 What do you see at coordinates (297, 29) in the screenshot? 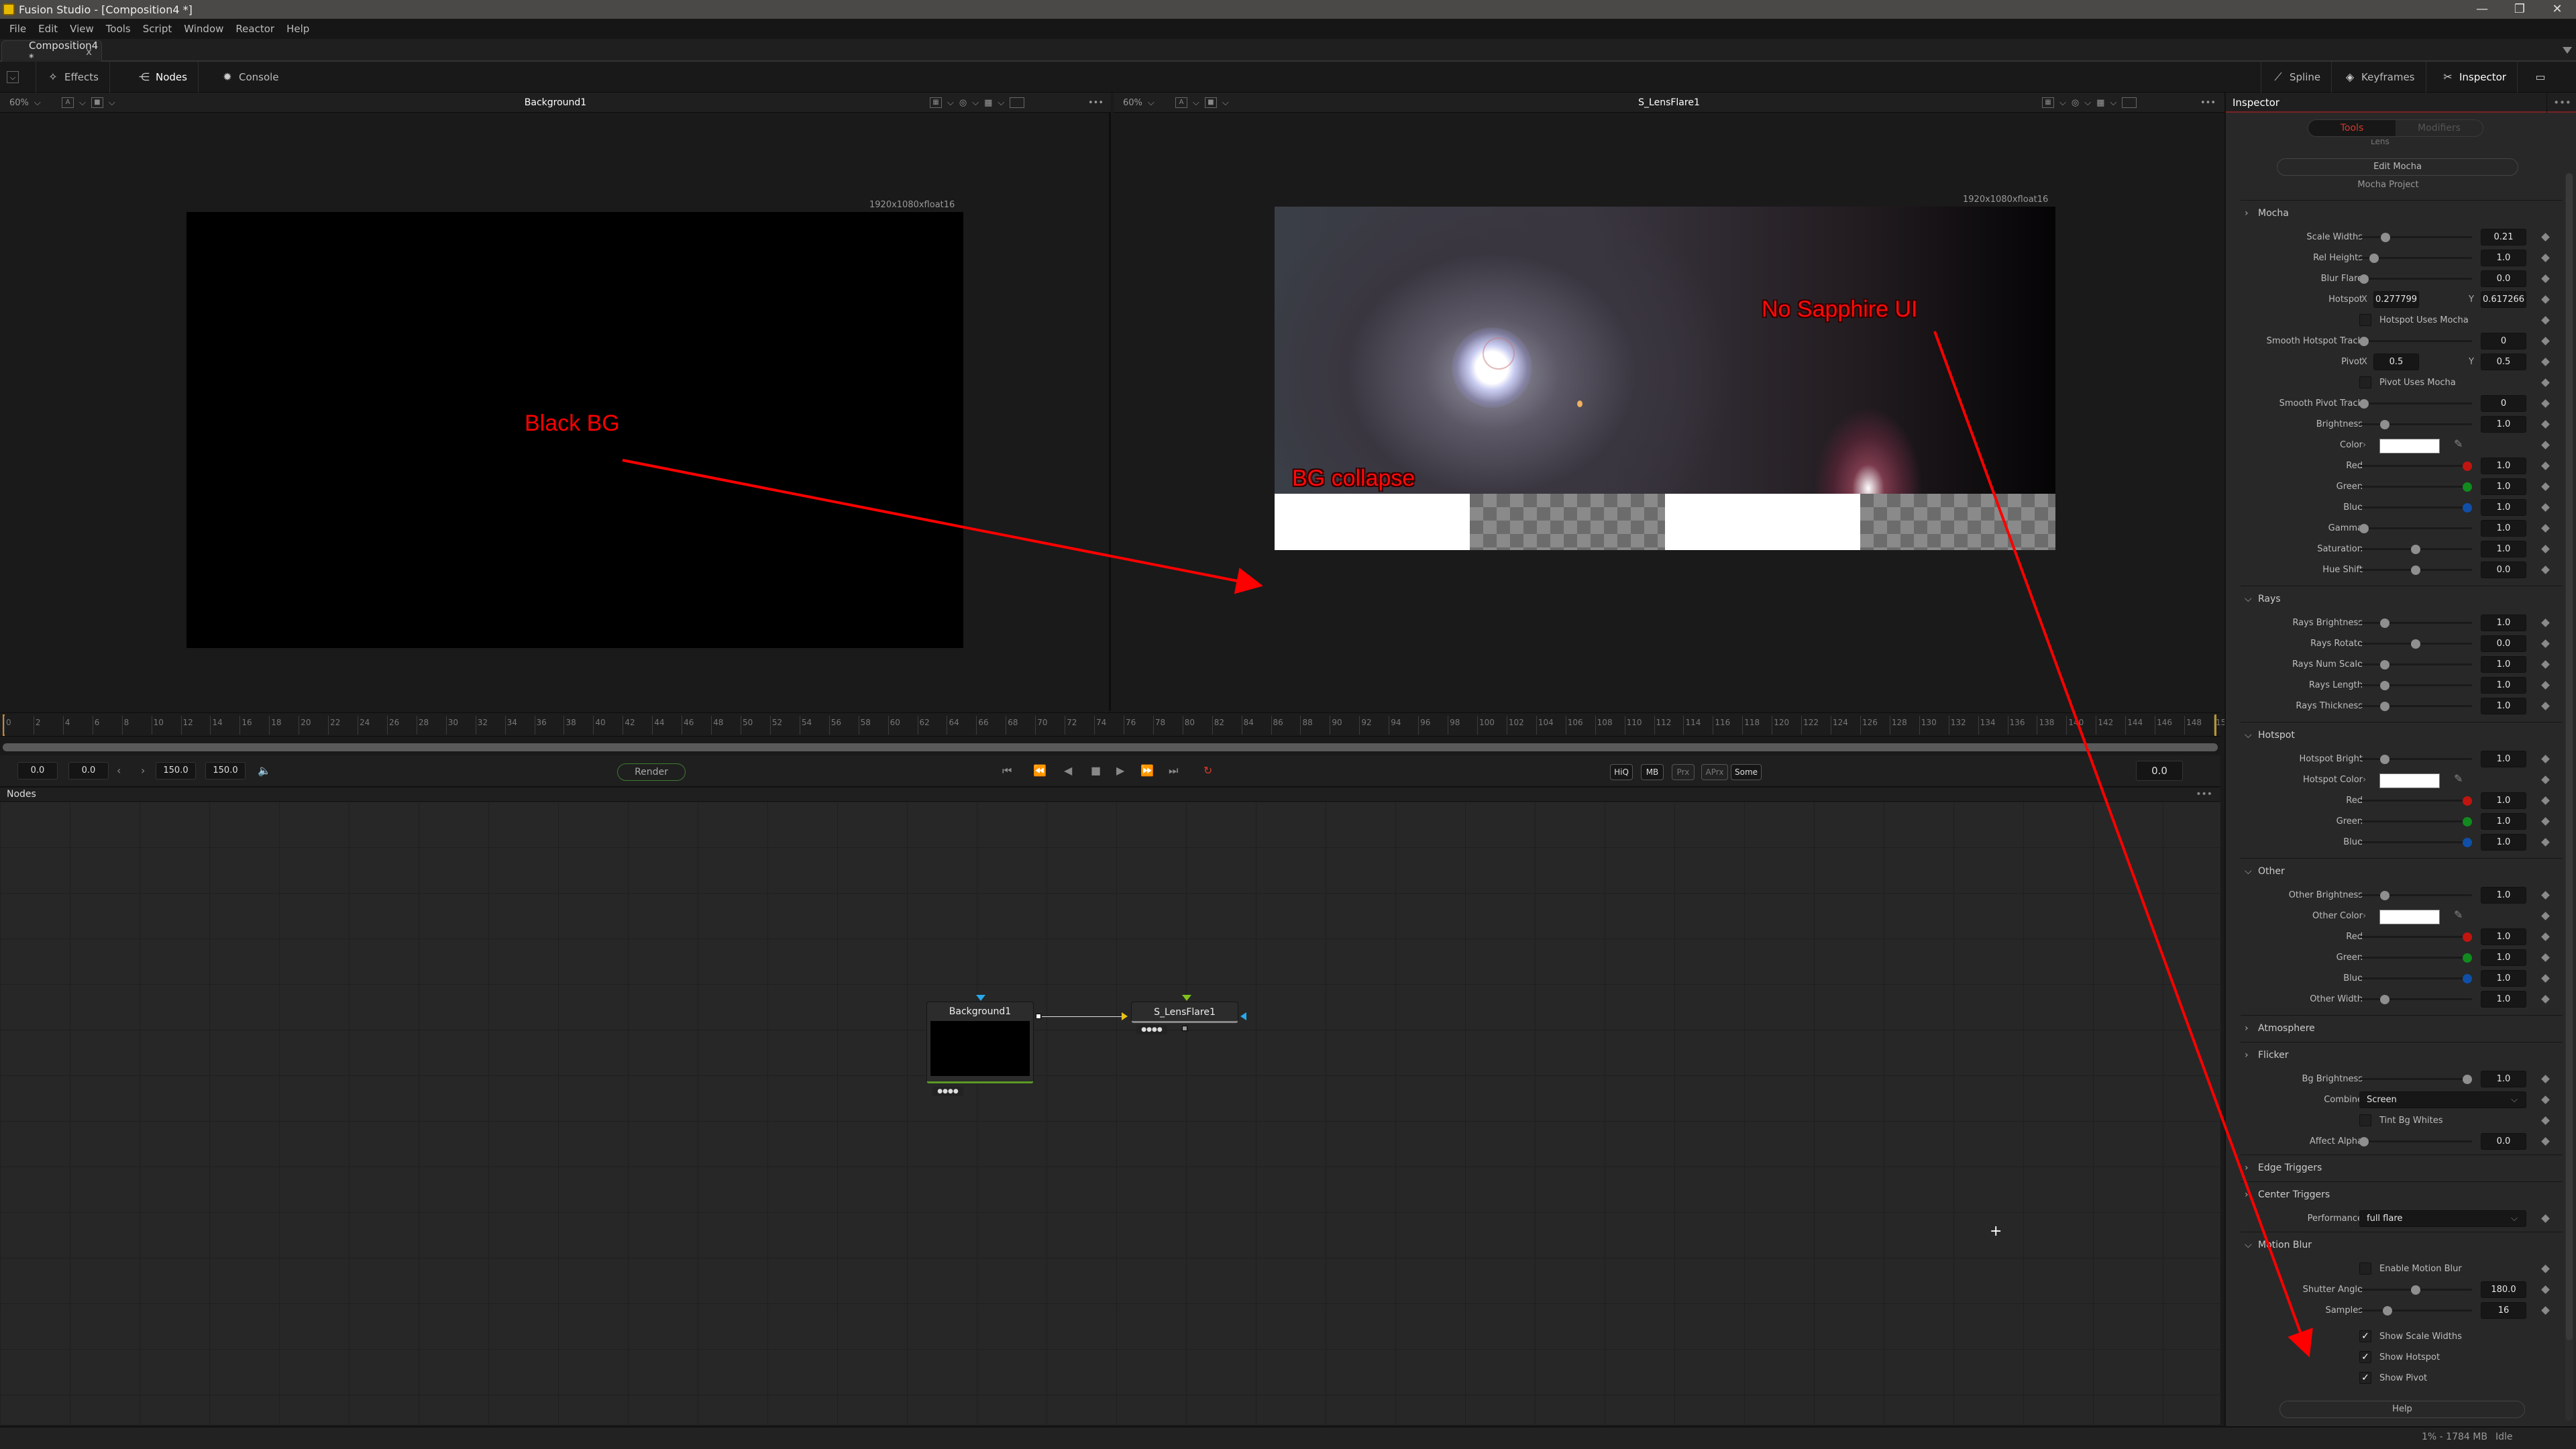
I see `menu-help: Help` at bounding box center [297, 29].